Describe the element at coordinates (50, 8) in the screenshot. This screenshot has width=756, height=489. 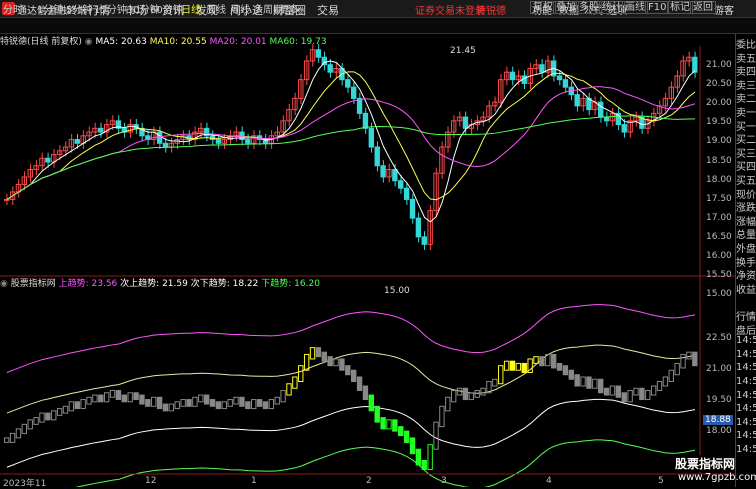
I see `period-1min: 1分钟` at that location.